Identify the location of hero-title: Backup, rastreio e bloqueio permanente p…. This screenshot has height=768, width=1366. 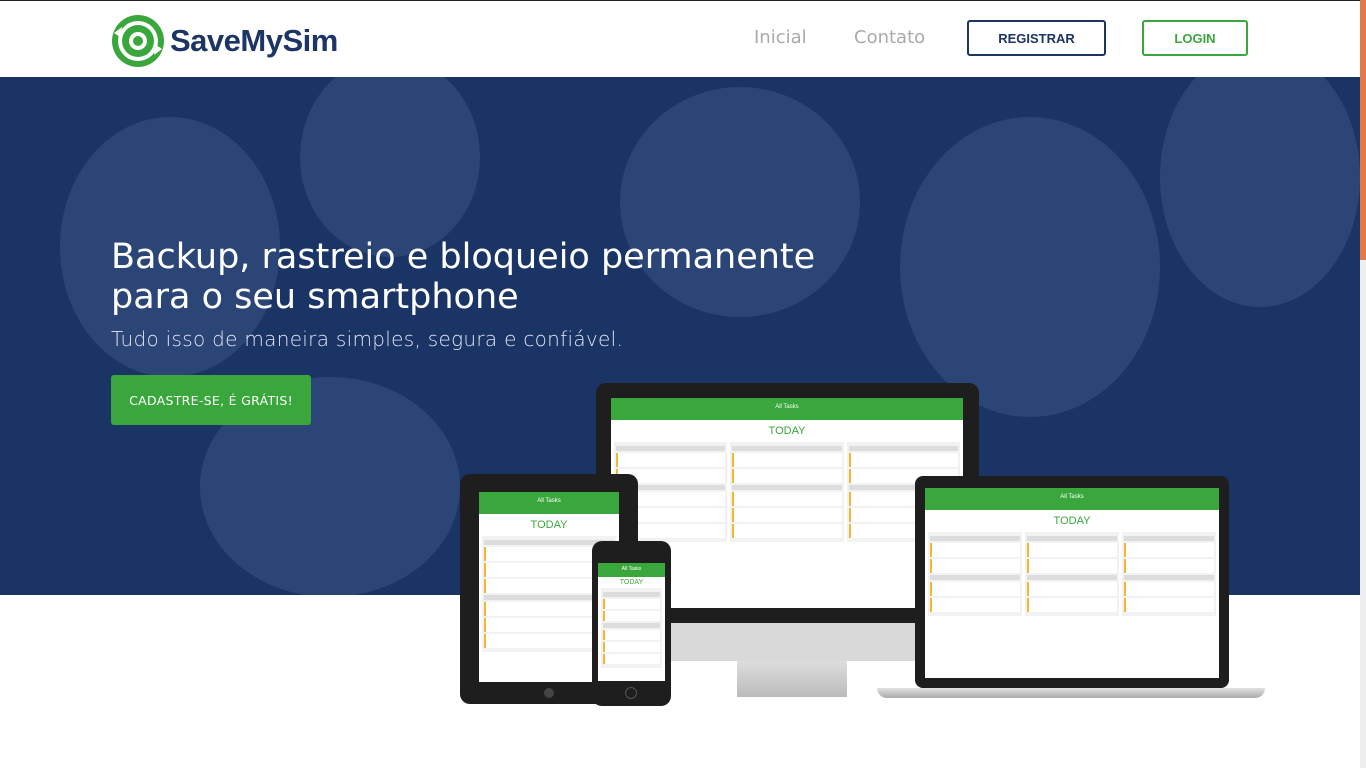
(491, 277).